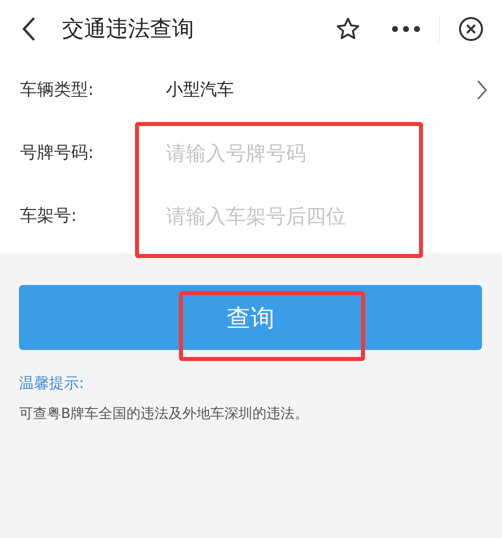 The image size is (502, 538). What do you see at coordinates (52, 383) in the screenshot?
I see `tips-title: 温馨提示:` at bounding box center [52, 383].